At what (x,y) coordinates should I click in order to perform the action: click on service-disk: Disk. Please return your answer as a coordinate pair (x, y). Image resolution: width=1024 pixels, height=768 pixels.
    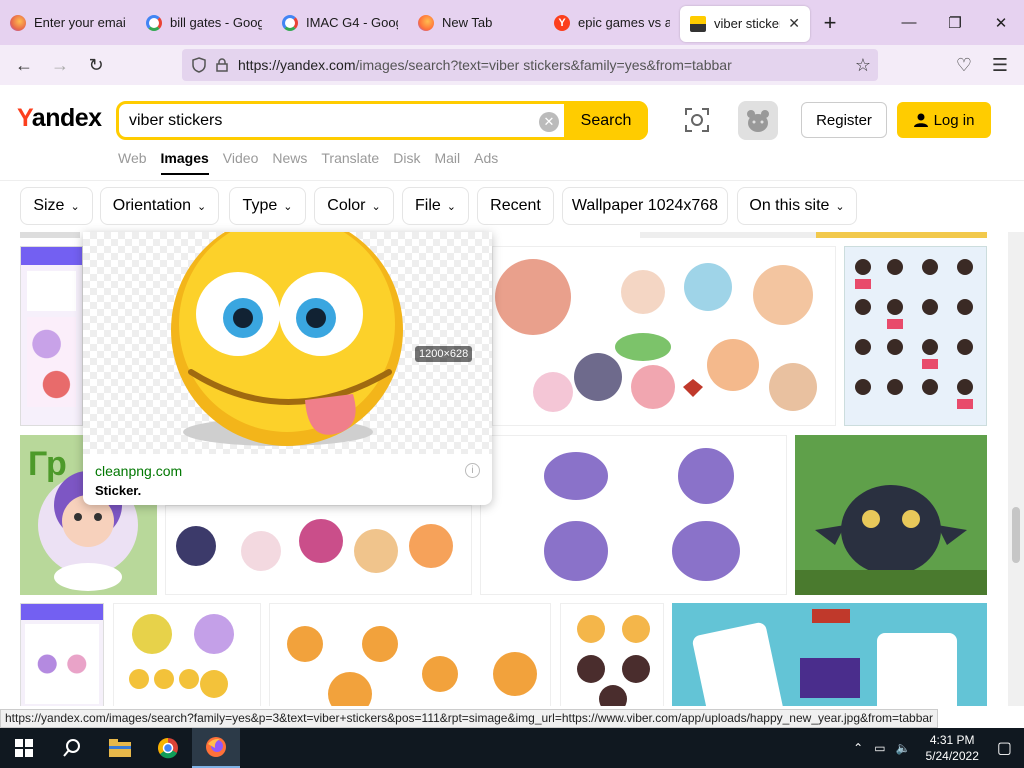
    Looking at the image, I should click on (406, 162).